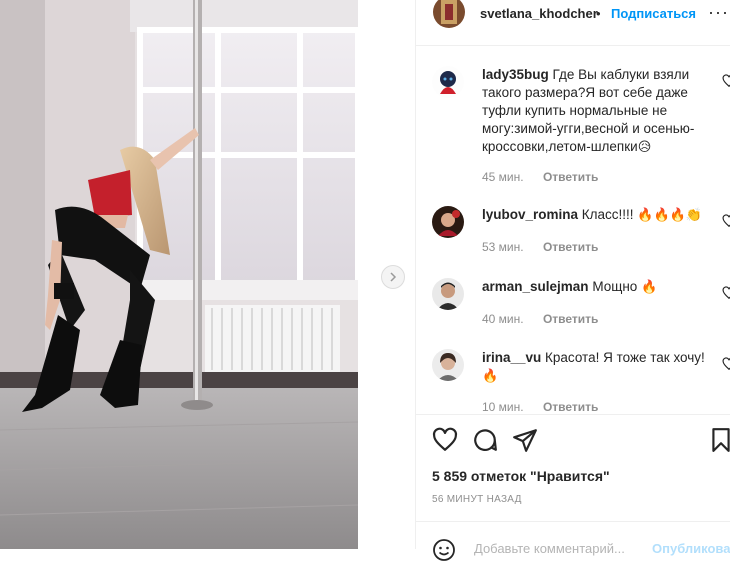 The width and height of the screenshot is (730, 562). I want to click on author-username: svetlana_khodcher, so click(539, 13).